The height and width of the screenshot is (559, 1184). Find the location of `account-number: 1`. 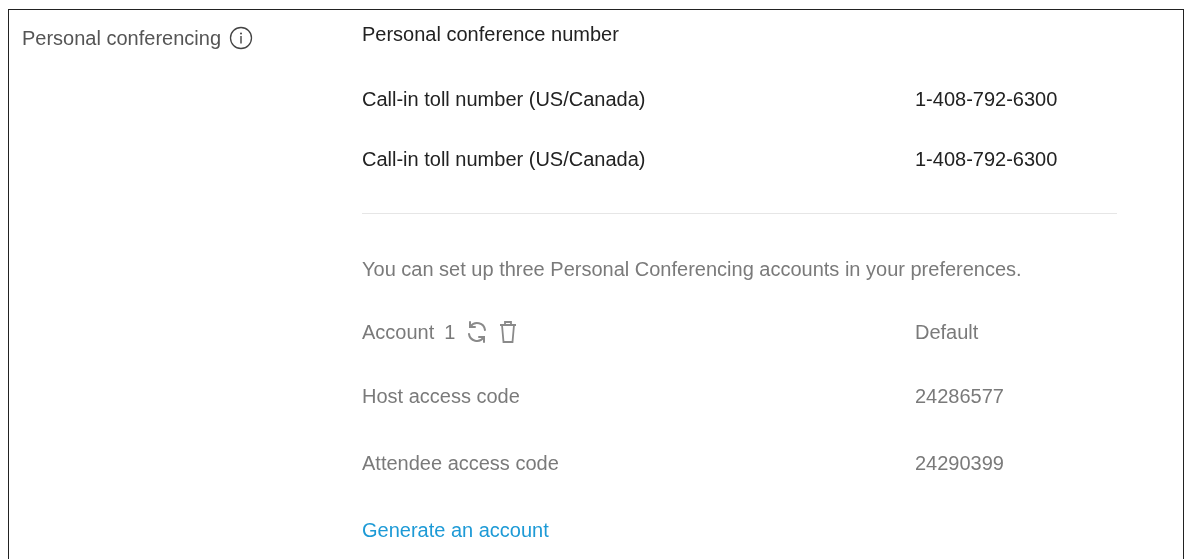

account-number: 1 is located at coordinates (450, 332).